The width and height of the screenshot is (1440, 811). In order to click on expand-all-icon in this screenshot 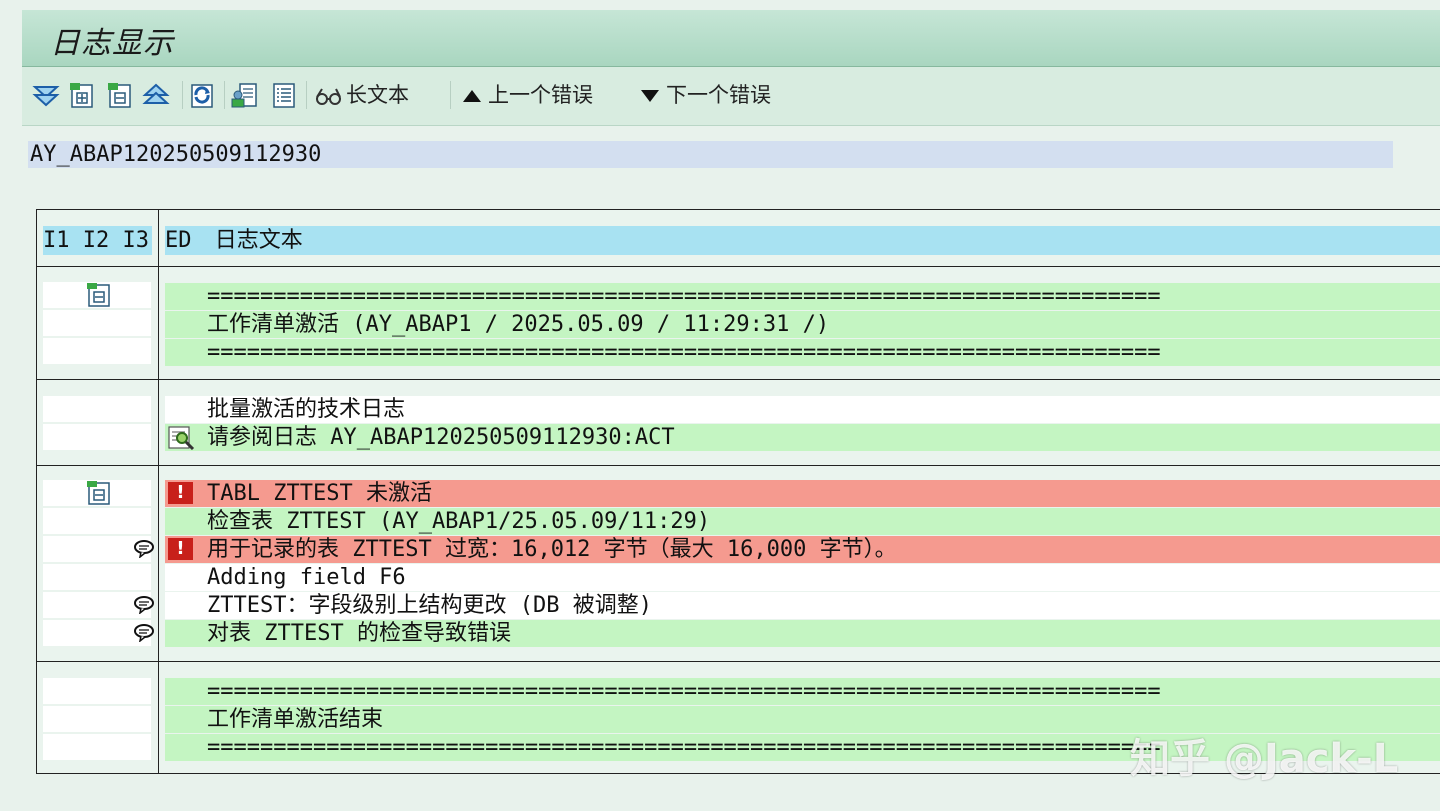, I will do `click(46, 95)`.